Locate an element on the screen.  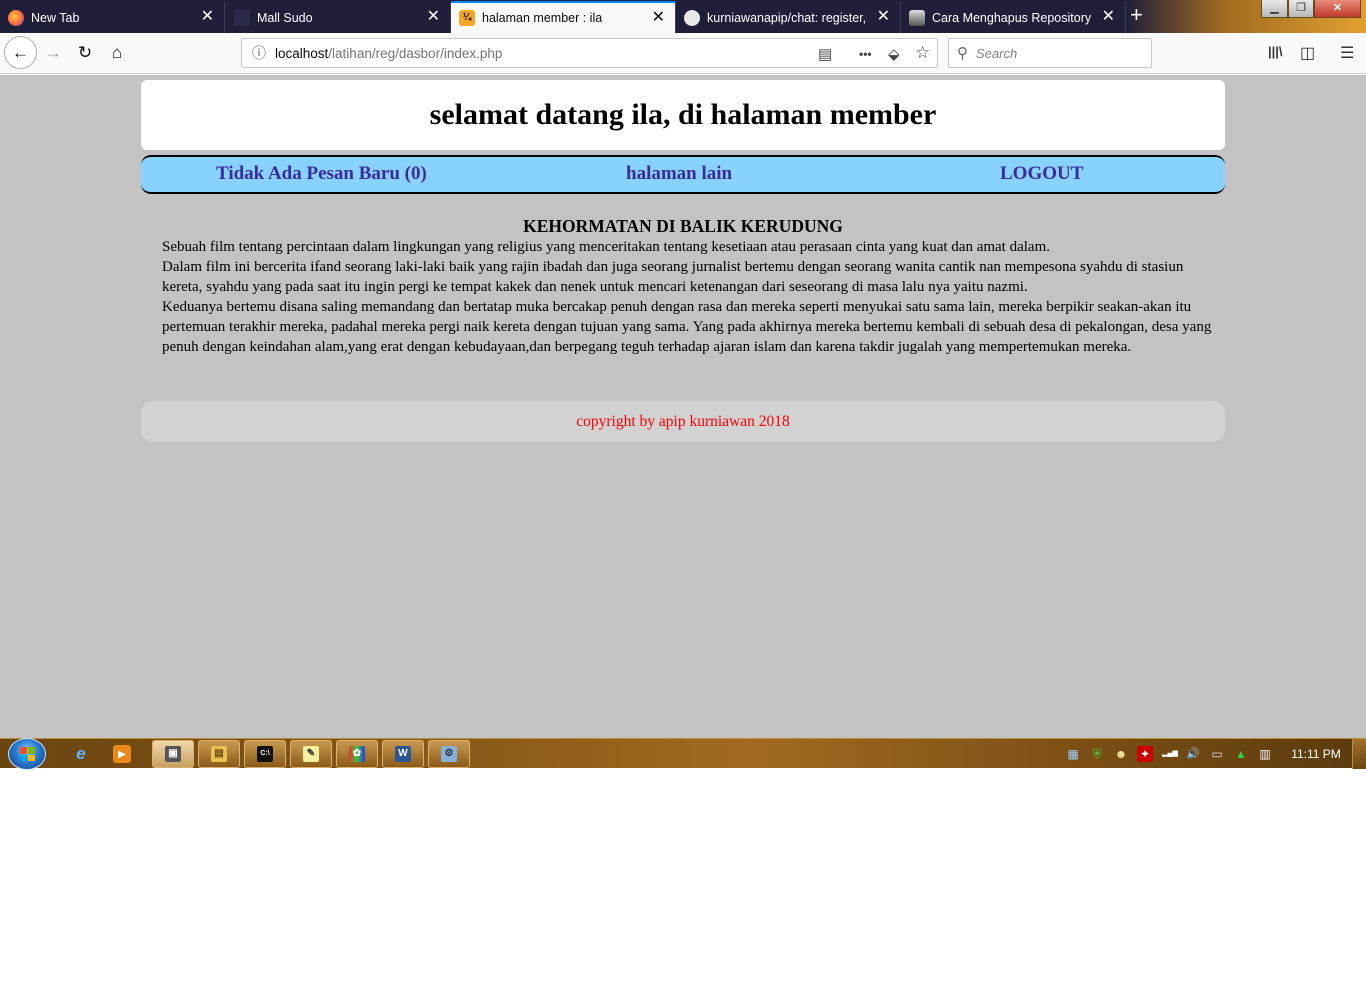
page-title: selamat datang ila, di halaman member is located at coordinates (683, 114).